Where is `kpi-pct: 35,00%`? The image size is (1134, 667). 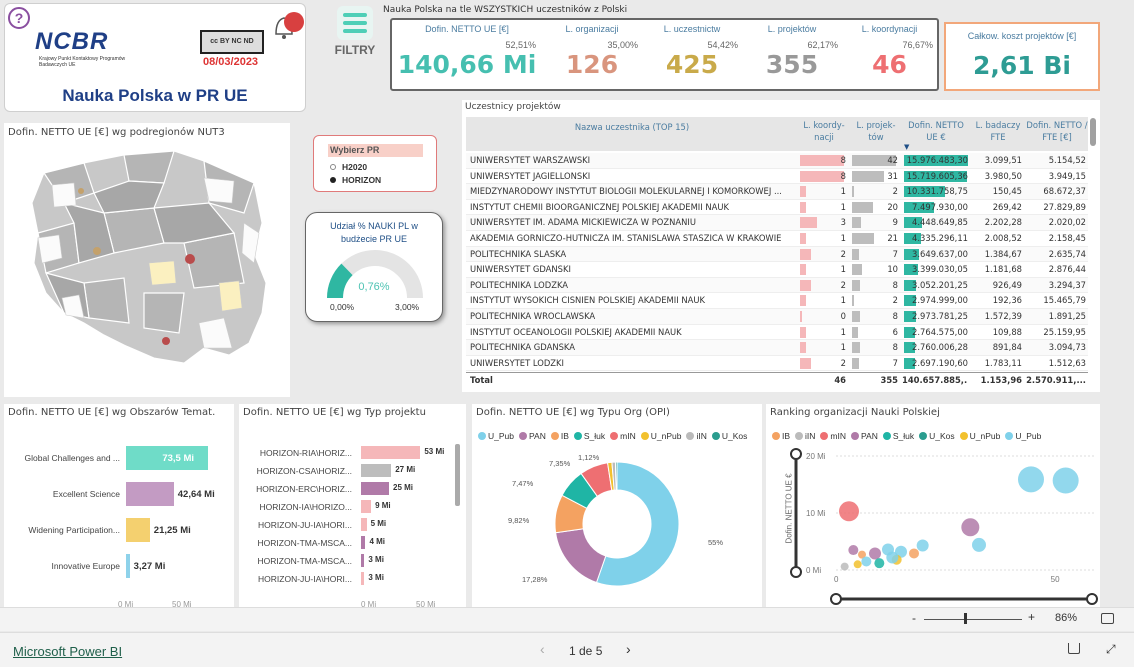 kpi-pct: 35,00% is located at coordinates (622, 45).